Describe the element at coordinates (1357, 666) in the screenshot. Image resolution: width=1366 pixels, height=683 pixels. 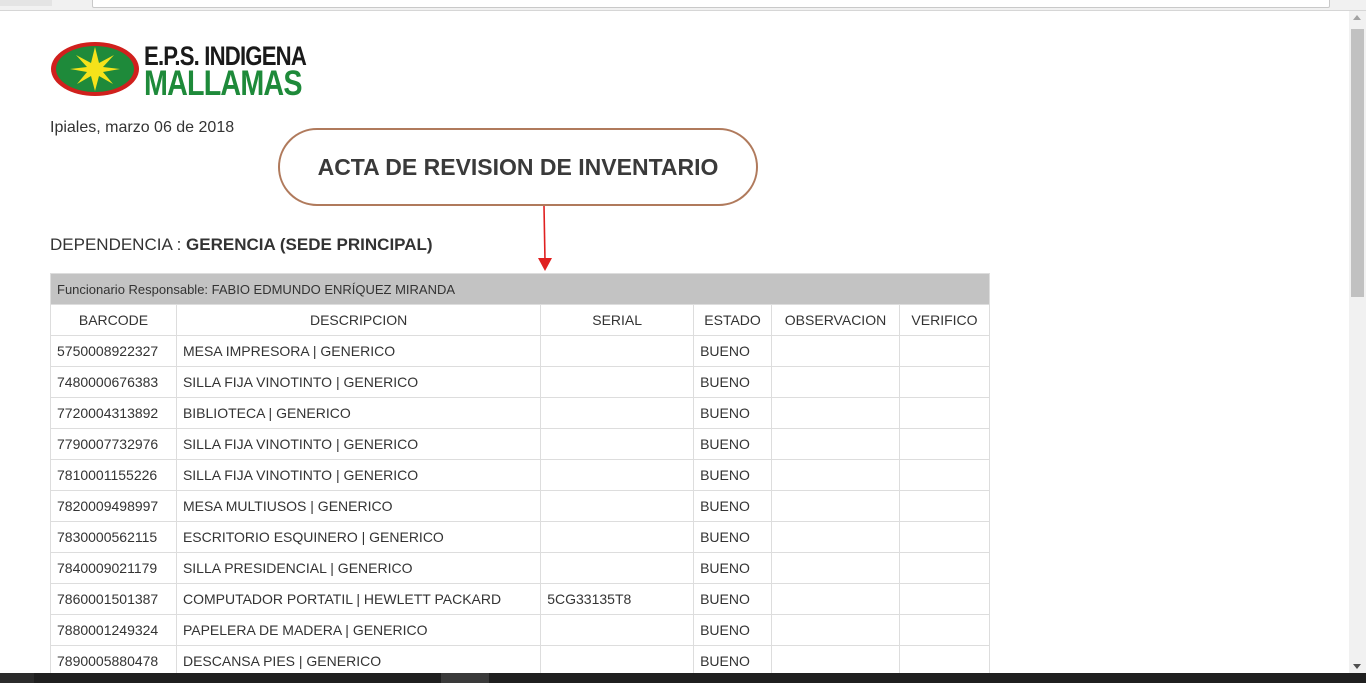
I see `scroll-down-icon` at that location.